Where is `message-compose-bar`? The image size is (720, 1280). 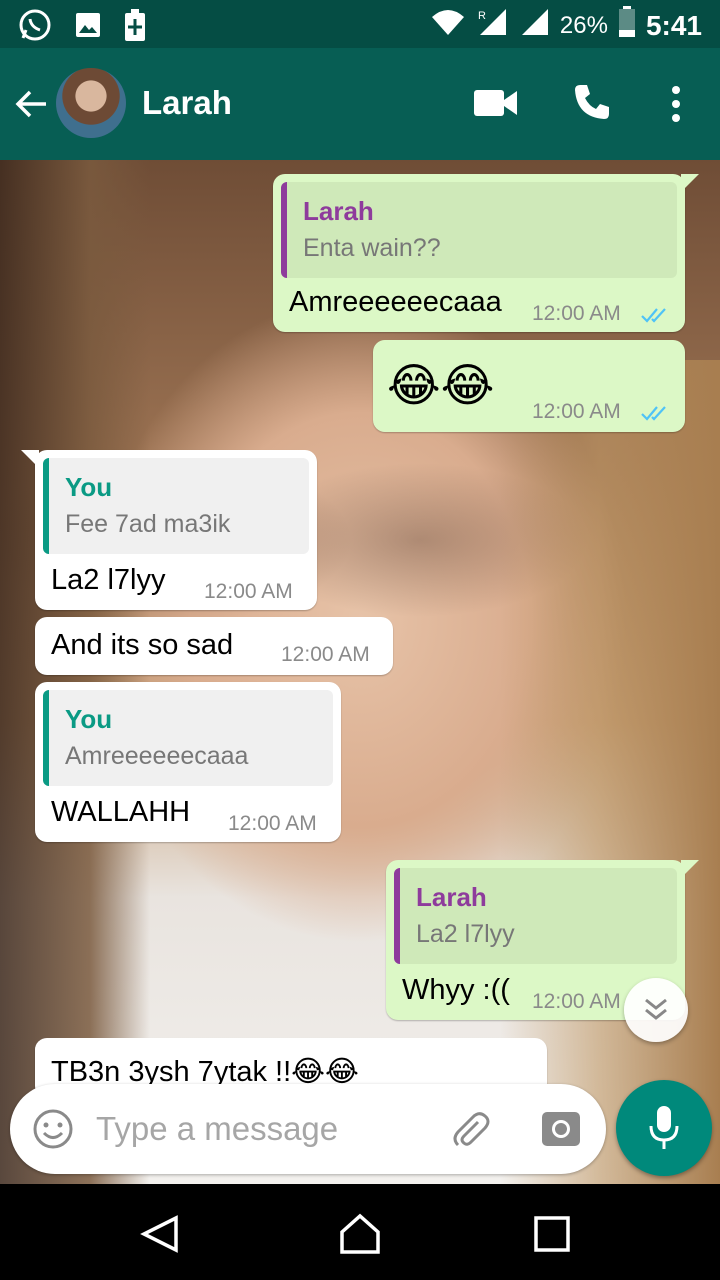
message-compose-bar is located at coordinates (308, 1129).